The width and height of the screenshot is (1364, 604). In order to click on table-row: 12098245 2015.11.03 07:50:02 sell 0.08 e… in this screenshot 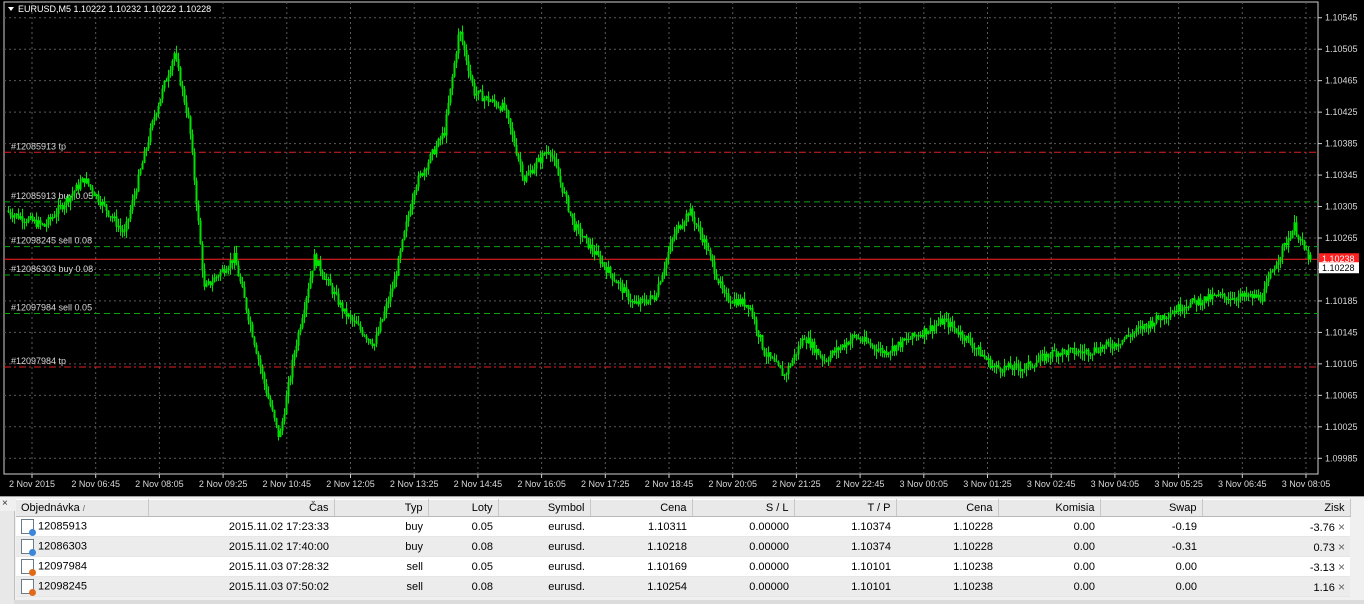, I will do `click(683, 586)`.